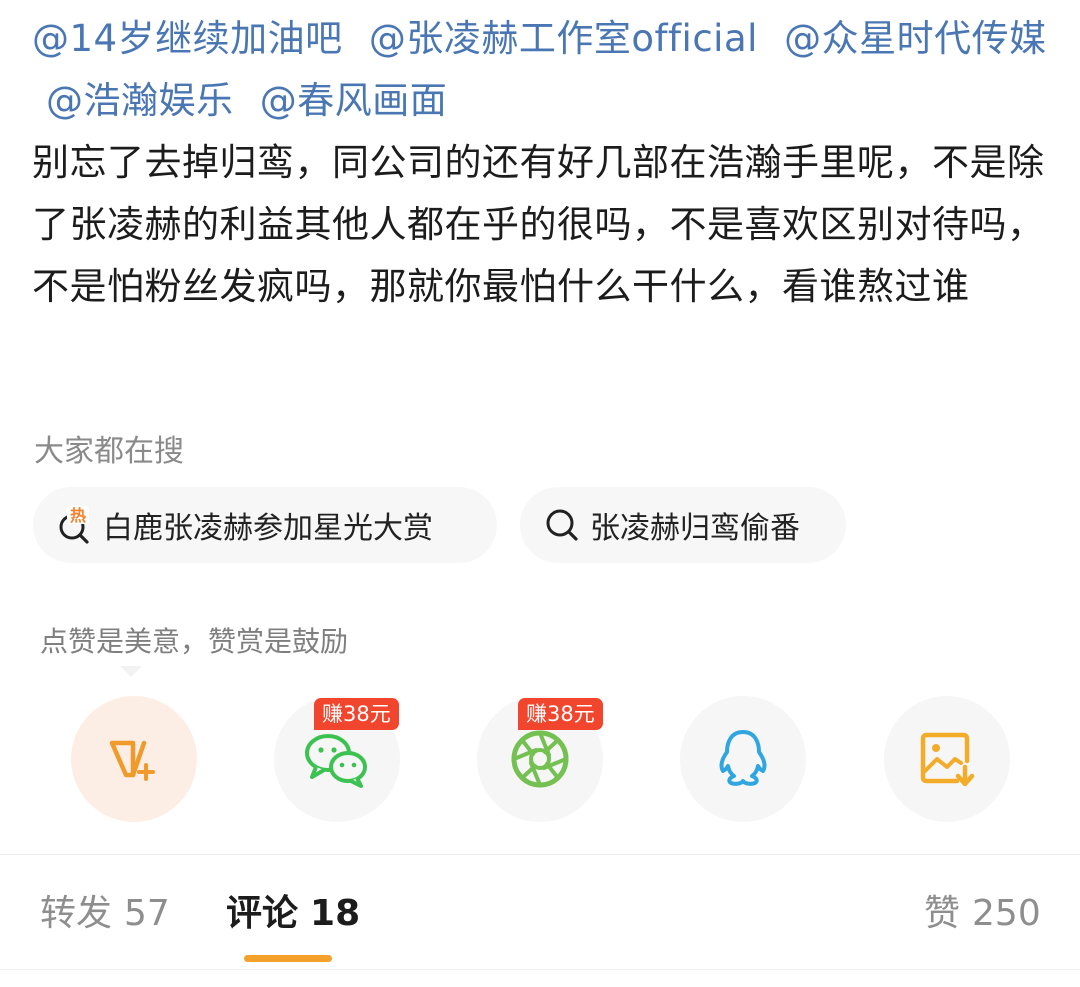 The height and width of the screenshot is (987, 1080). I want to click on tab-comments: 评论 18, so click(293, 914).